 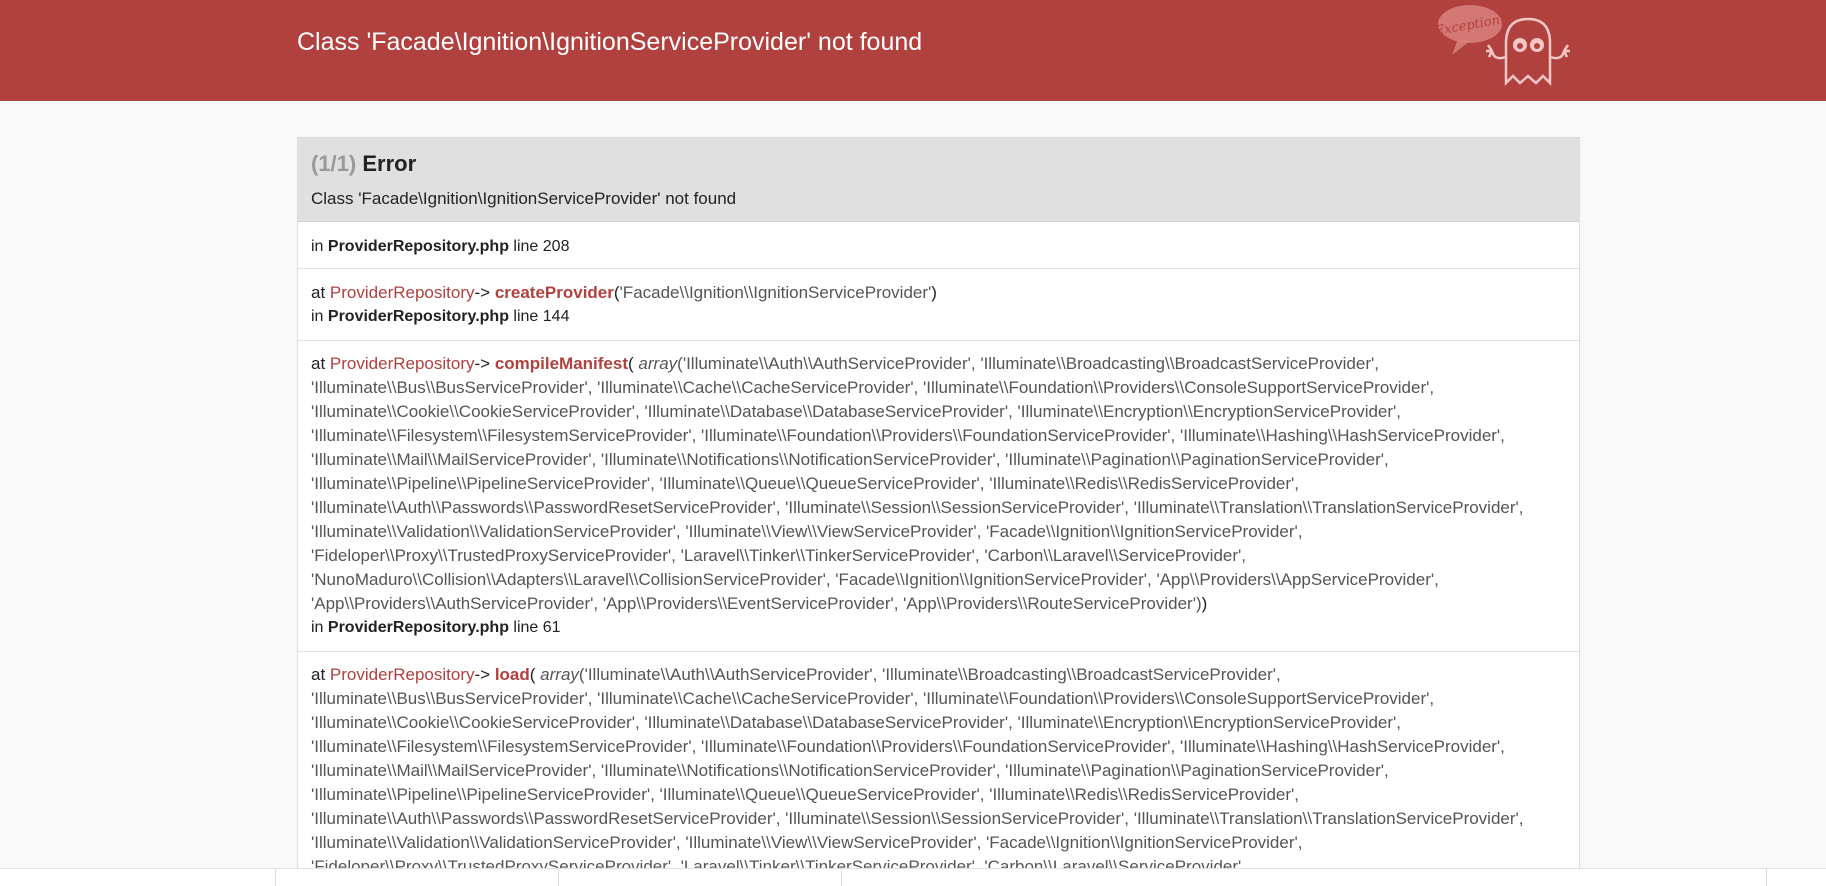 What do you see at coordinates (334, 163) in the screenshot?
I see `exception-count: (1/1)` at bounding box center [334, 163].